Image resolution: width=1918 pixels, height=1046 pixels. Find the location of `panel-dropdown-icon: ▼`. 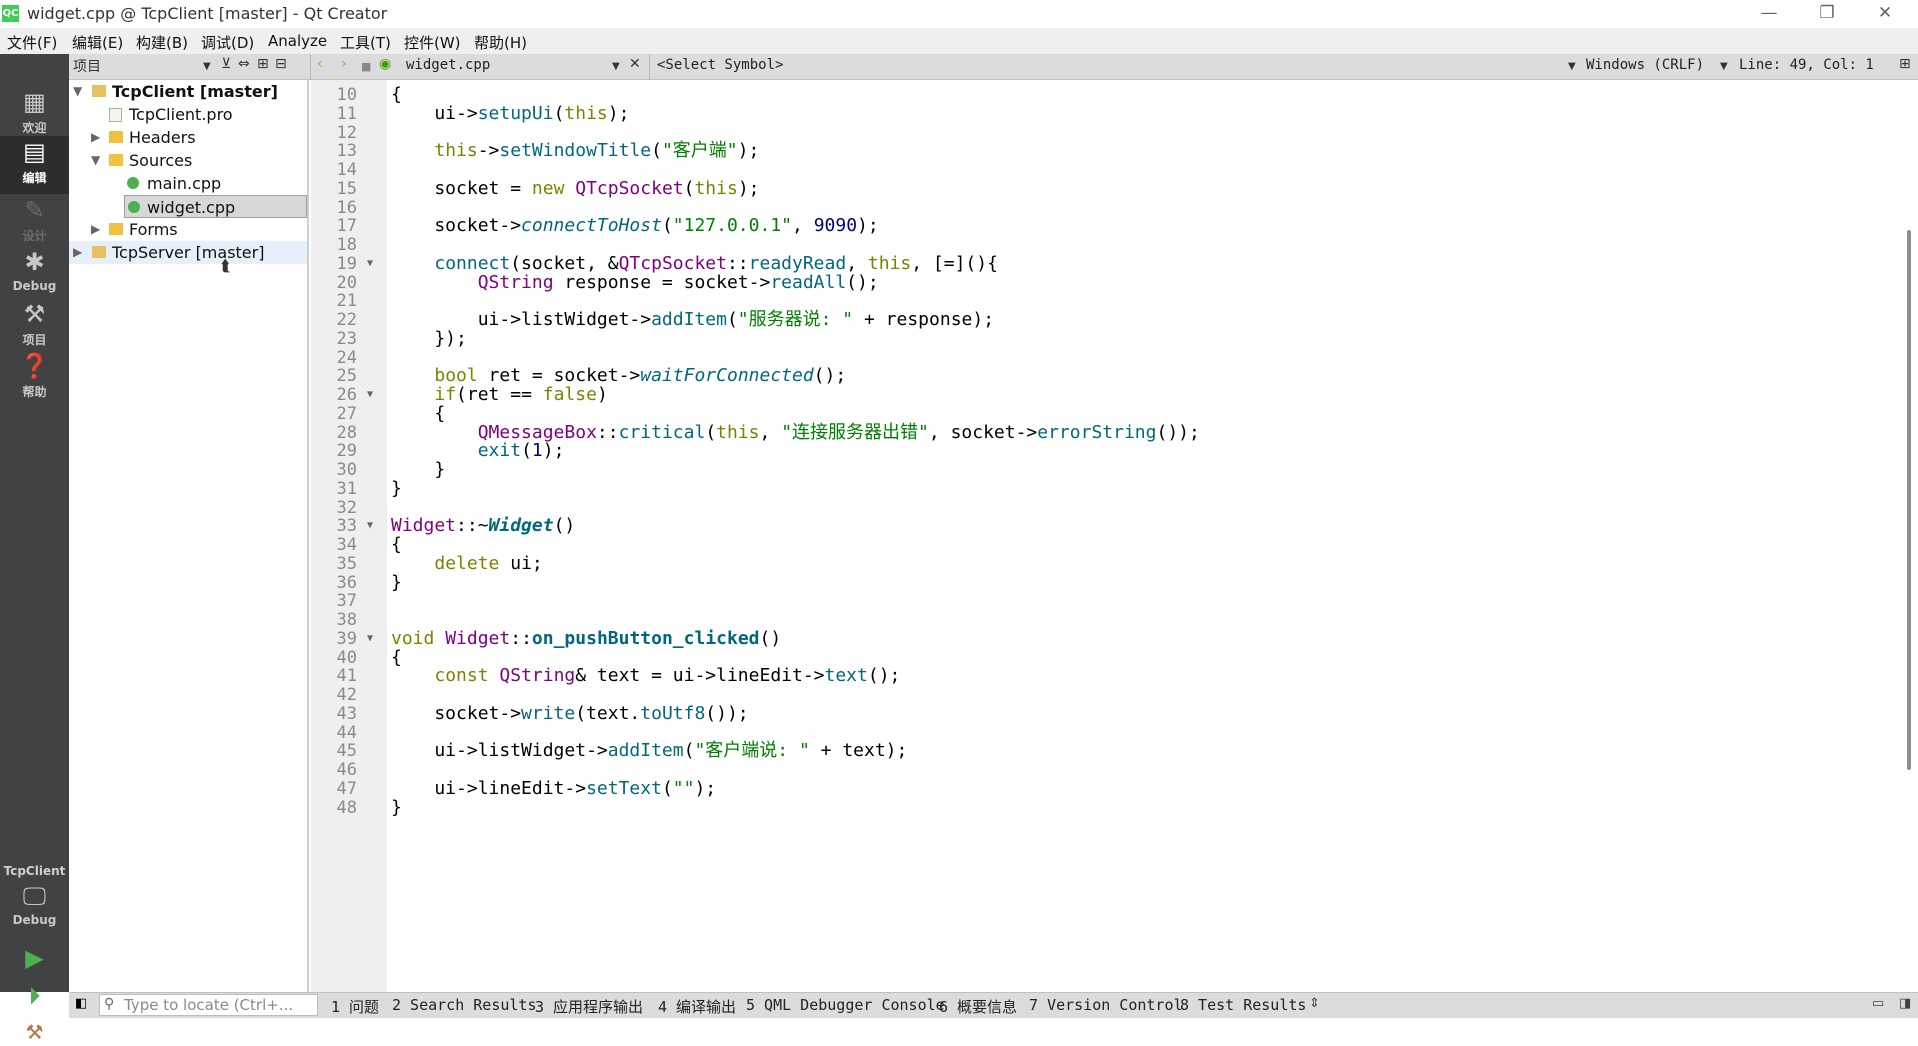

panel-dropdown-icon: ▼ is located at coordinates (207, 66).